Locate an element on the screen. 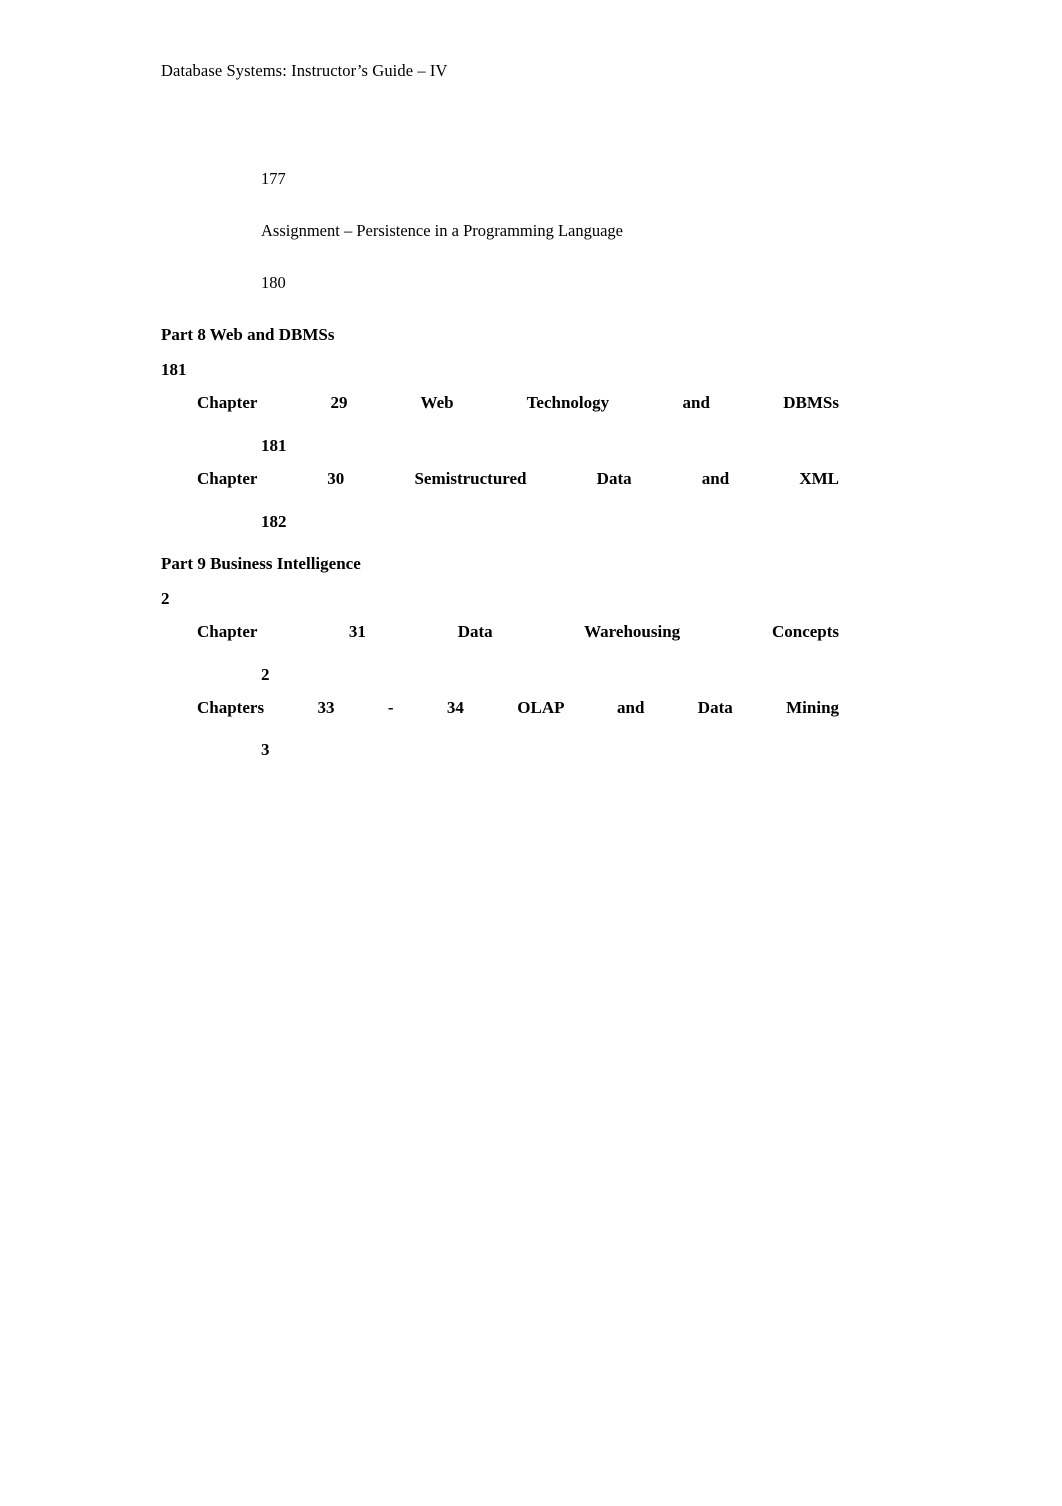 The image size is (1062, 1506). part-heading-9-pagenum: 2 is located at coordinates (165, 598).